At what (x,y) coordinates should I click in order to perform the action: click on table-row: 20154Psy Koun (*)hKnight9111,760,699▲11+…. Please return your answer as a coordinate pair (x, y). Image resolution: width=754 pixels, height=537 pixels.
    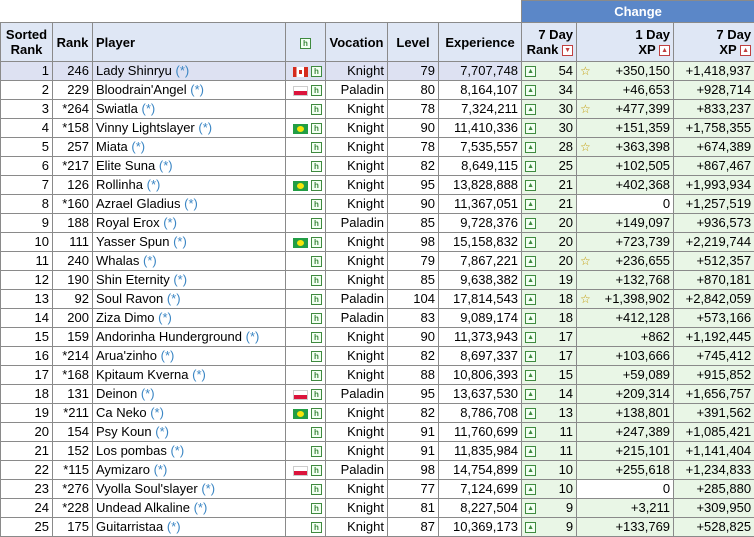
    Looking at the image, I should click on (377, 432).